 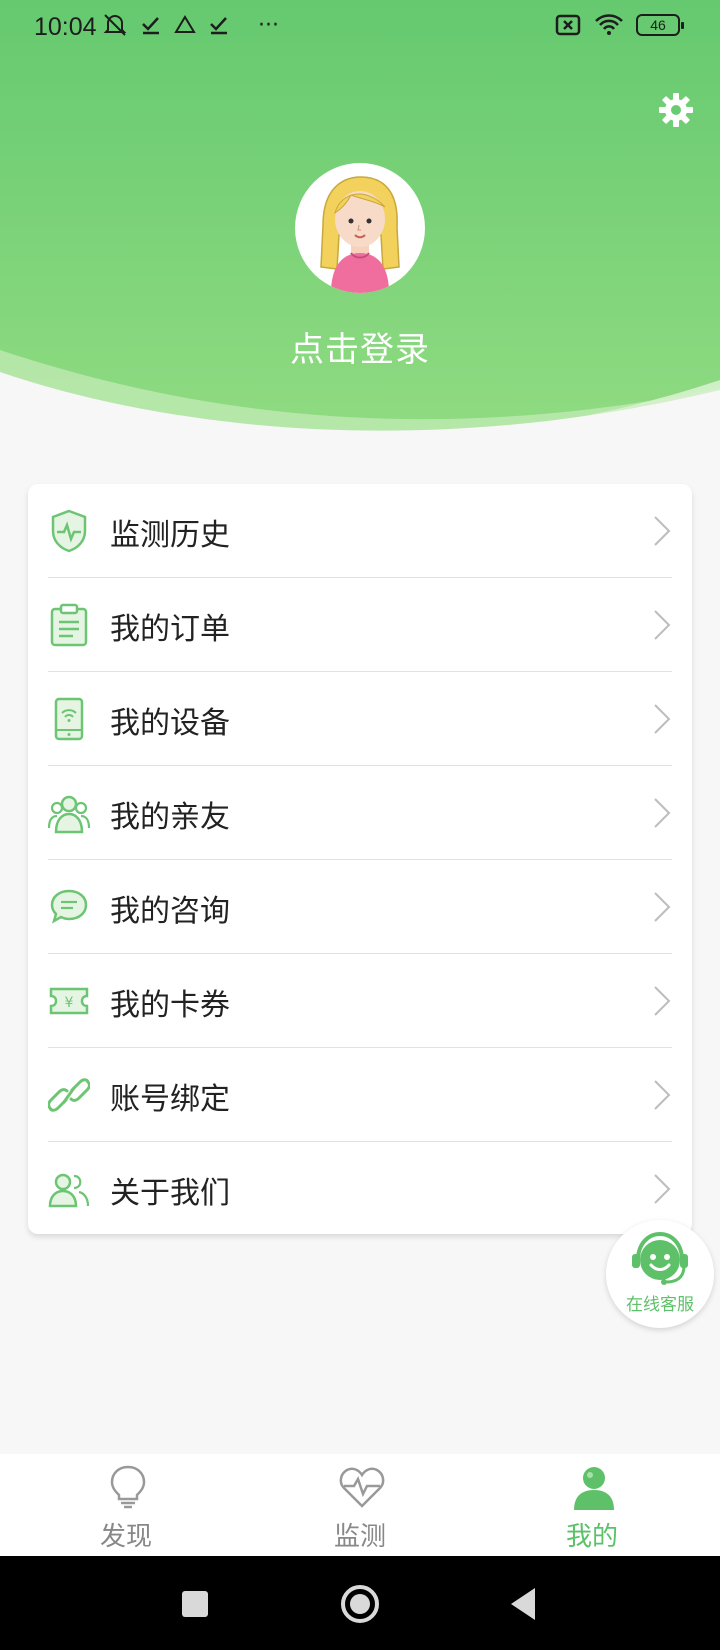 I want to click on recent-apps-icon, so click(x=195, y=1604).